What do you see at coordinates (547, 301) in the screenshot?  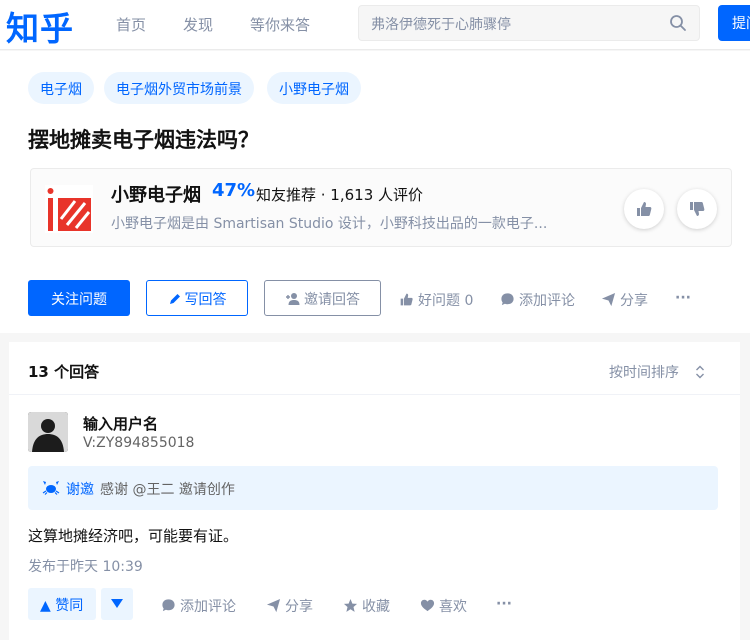 I see `add-comment-label: 添加评论` at bounding box center [547, 301].